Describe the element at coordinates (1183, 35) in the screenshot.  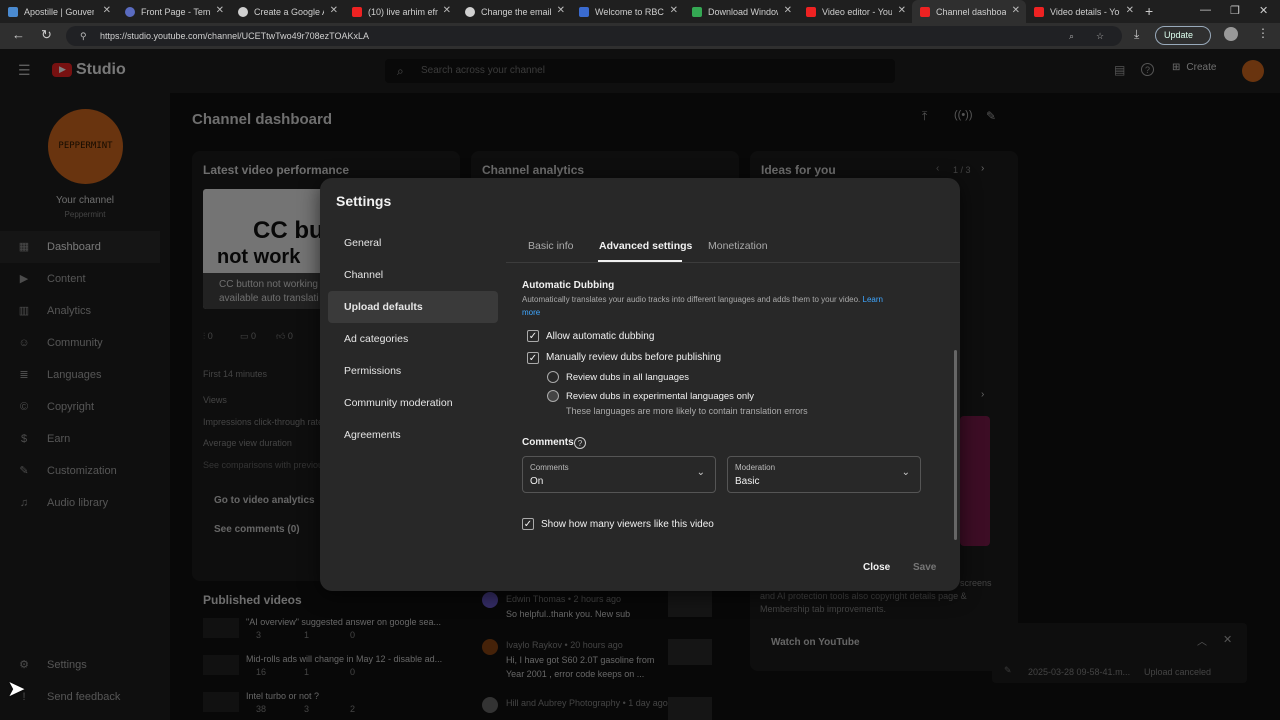
I see `update-button: Update` at that location.